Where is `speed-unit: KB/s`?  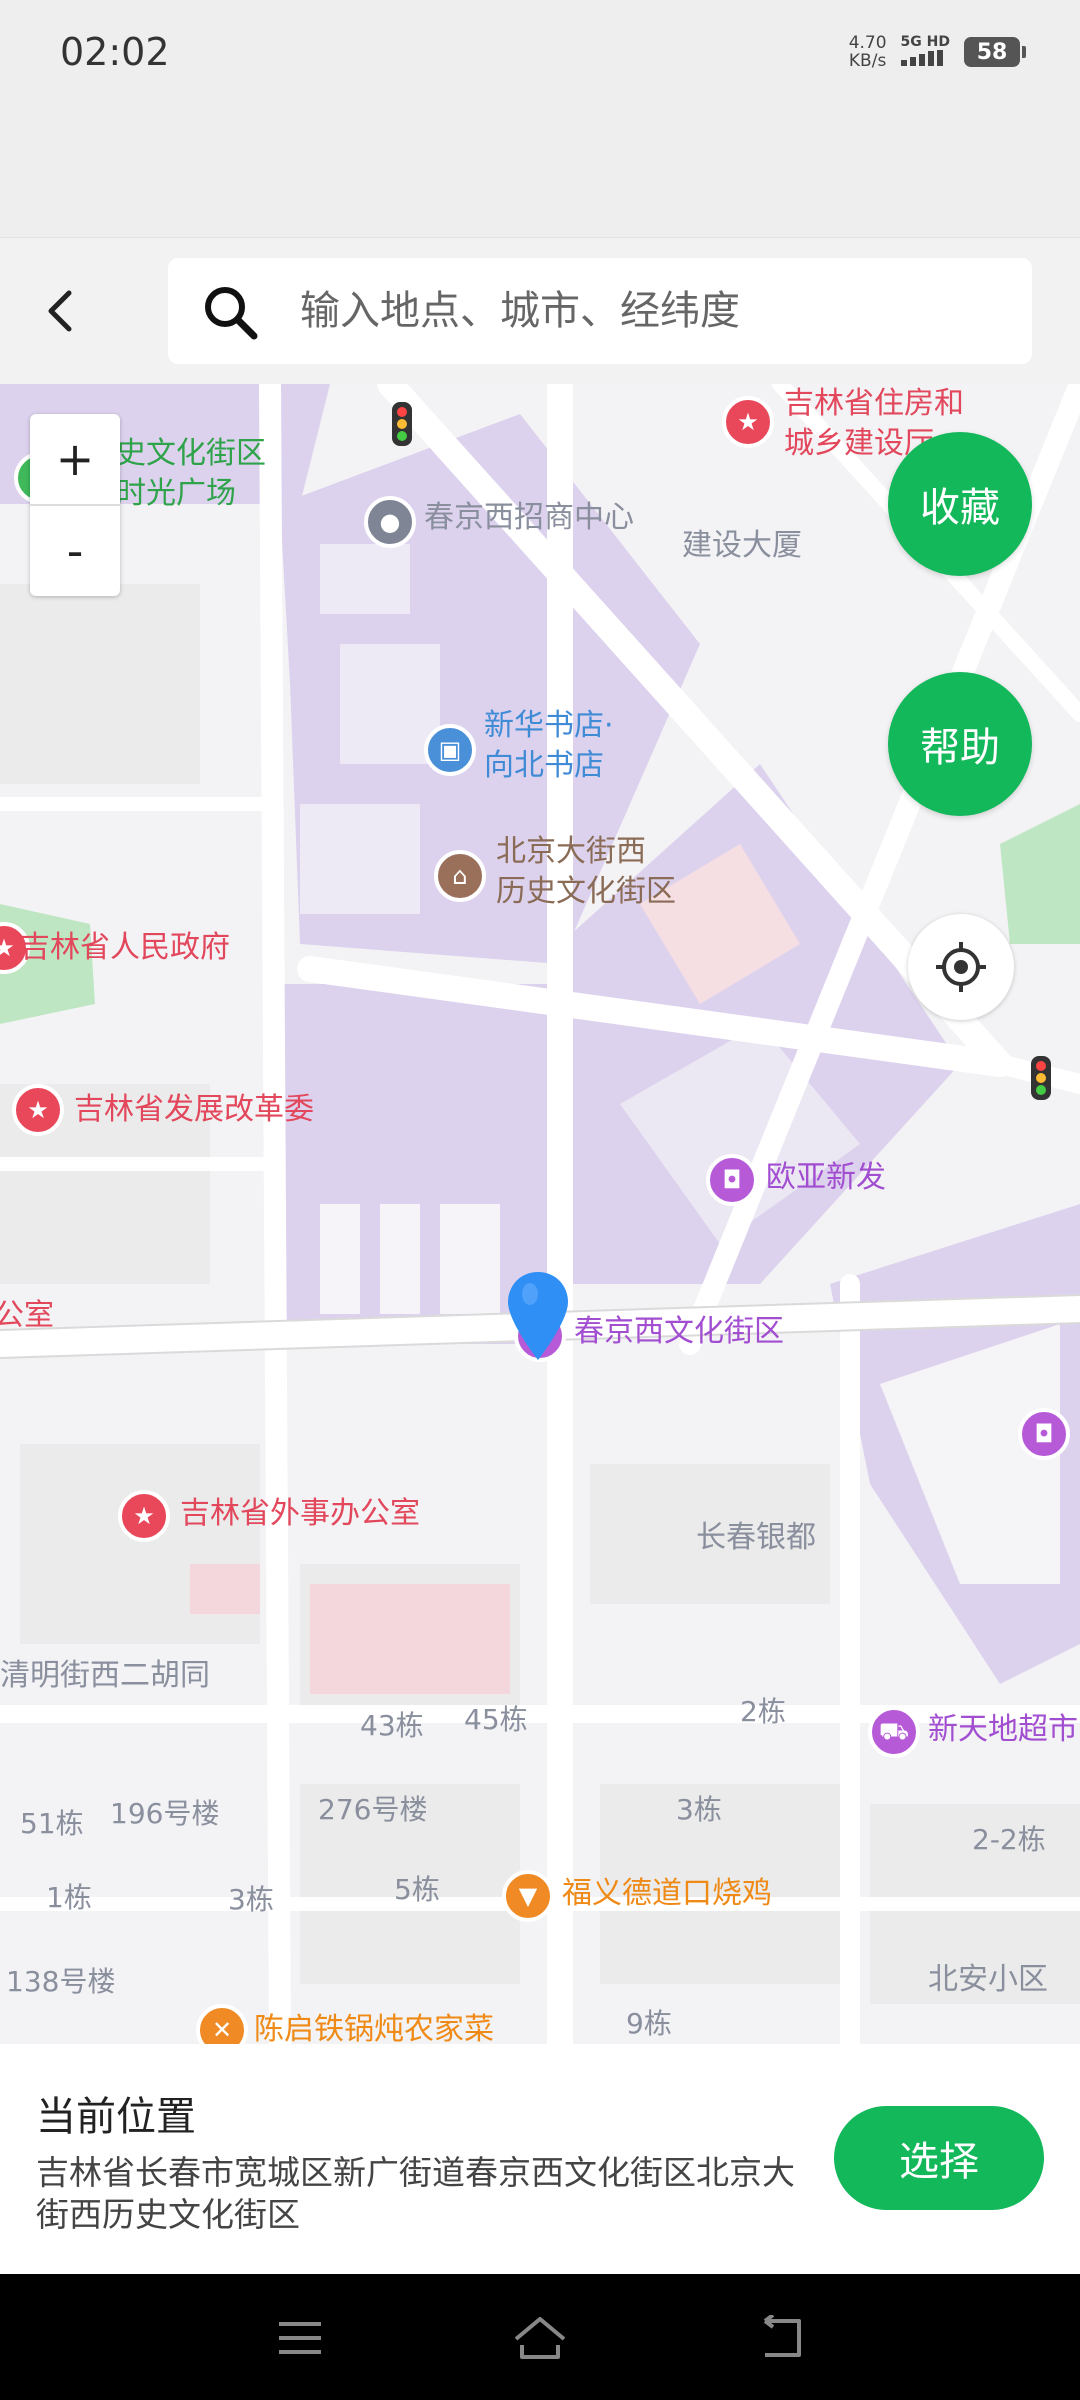 speed-unit: KB/s is located at coordinates (867, 61).